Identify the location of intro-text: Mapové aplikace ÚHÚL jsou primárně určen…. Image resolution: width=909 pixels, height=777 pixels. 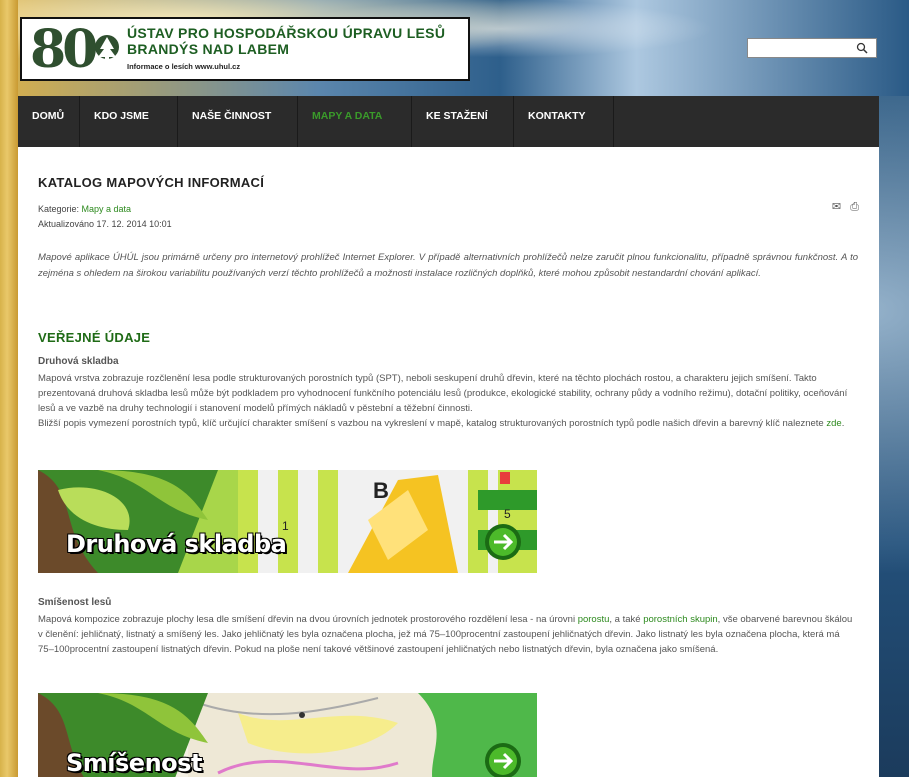
(448, 265).